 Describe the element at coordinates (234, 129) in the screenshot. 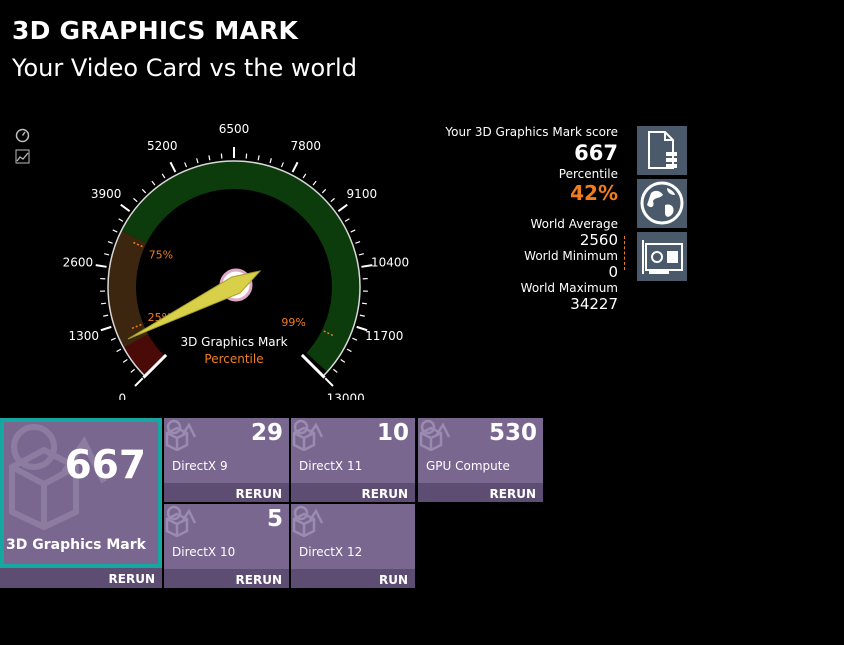

I see `gauge-tick-label: 6500` at that location.